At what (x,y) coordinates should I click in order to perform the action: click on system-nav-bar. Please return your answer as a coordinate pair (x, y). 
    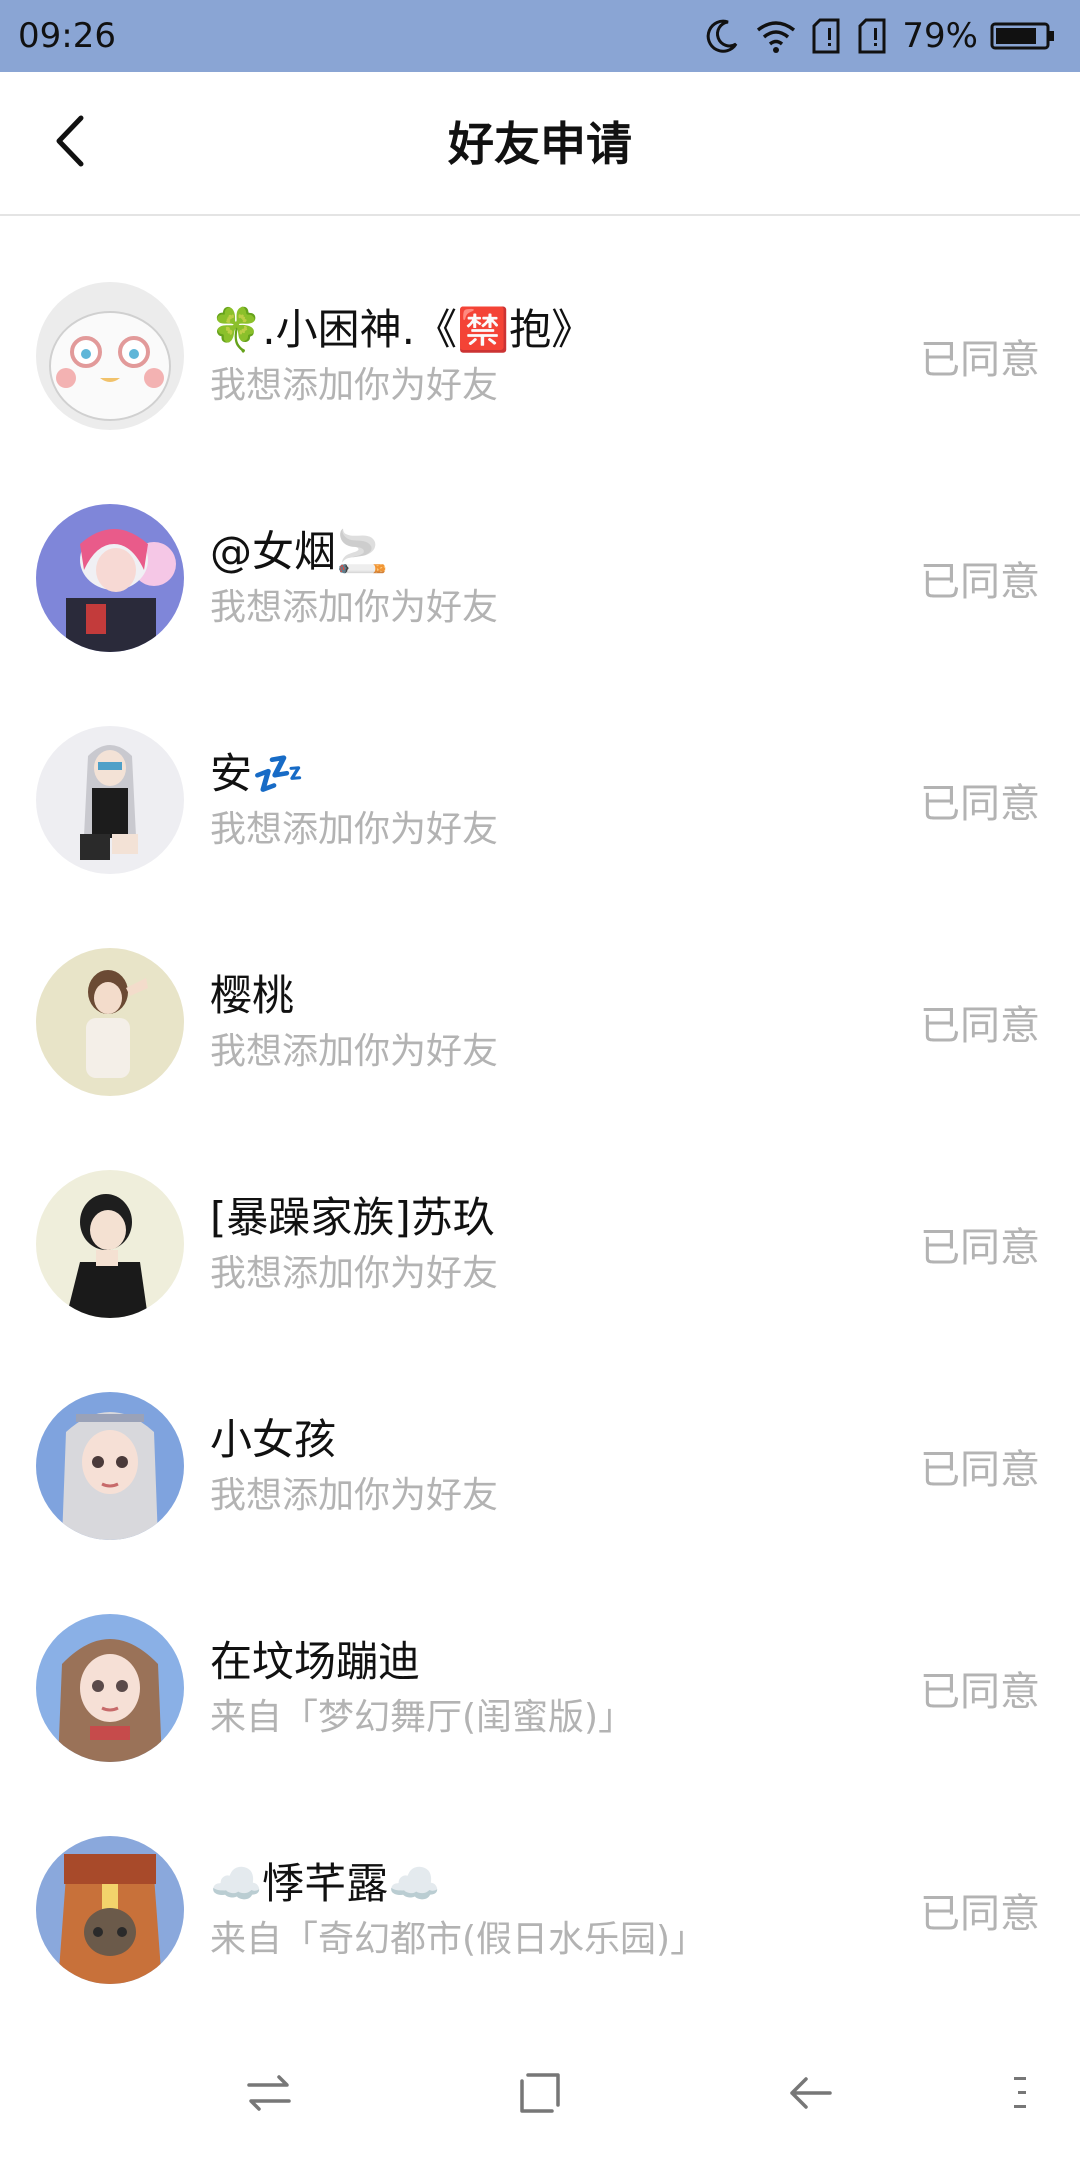
    Looking at the image, I should click on (540, 2095).